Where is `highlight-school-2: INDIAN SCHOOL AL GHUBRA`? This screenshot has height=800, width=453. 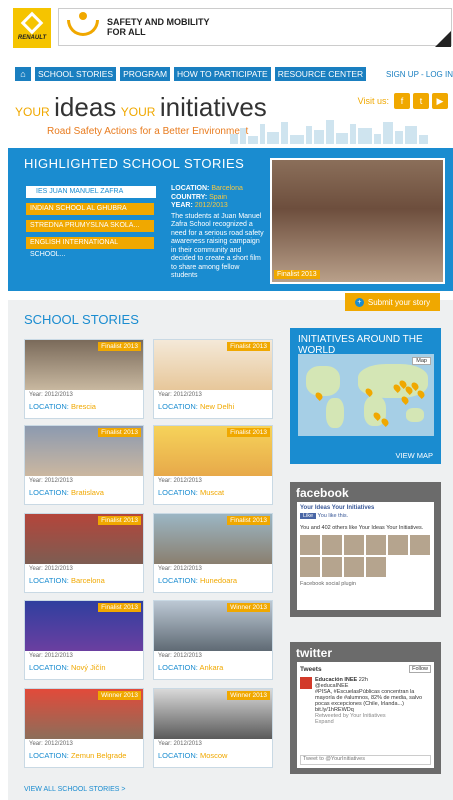 highlight-school-2: INDIAN SCHOOL AL GHUBRA is located at coordinates (90, 209).